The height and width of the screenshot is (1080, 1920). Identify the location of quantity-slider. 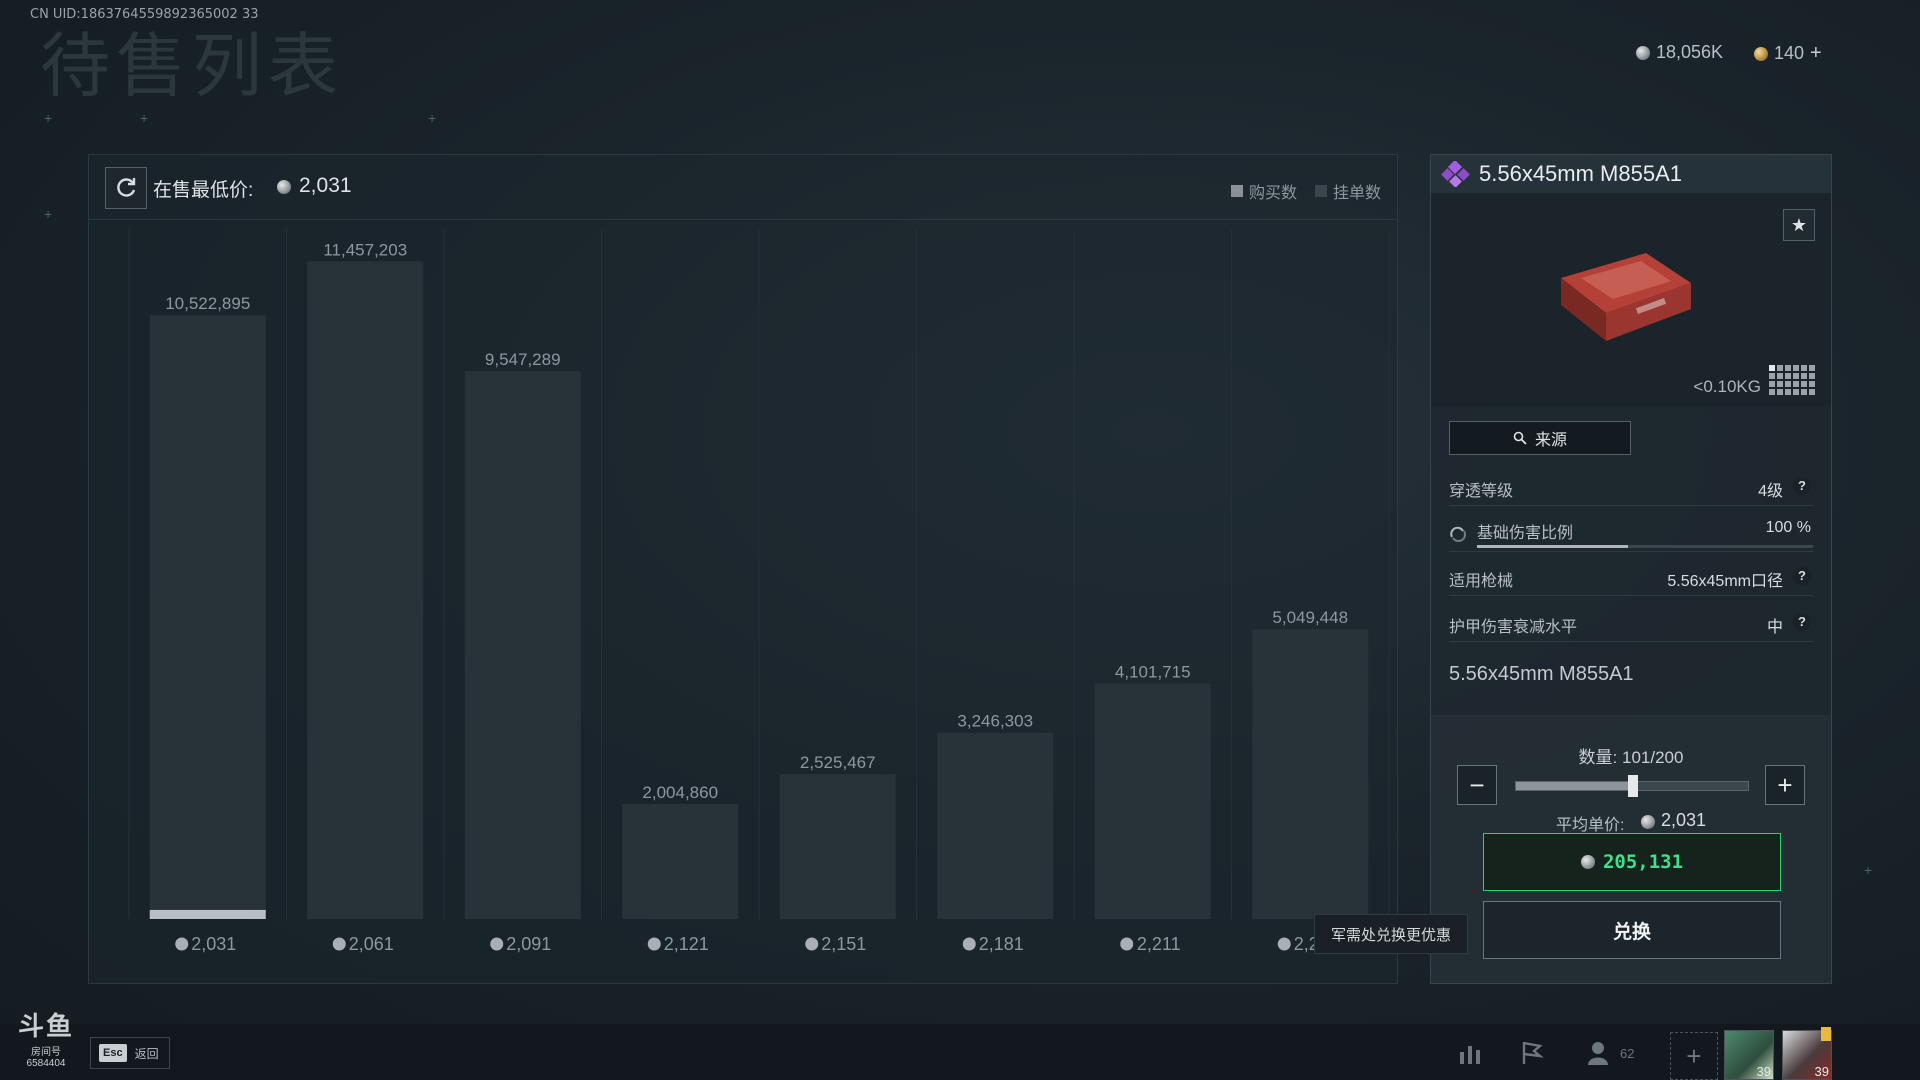
(1632, 786).